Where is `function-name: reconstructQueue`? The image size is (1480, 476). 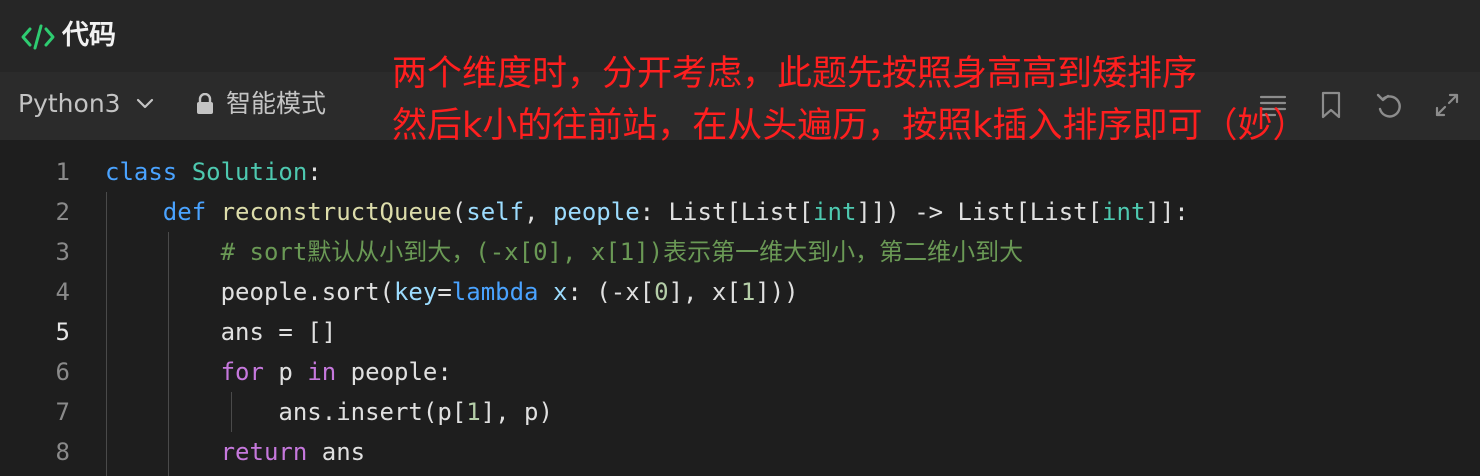
function-name: reconstructQueue is located at coordinates (336, 212).